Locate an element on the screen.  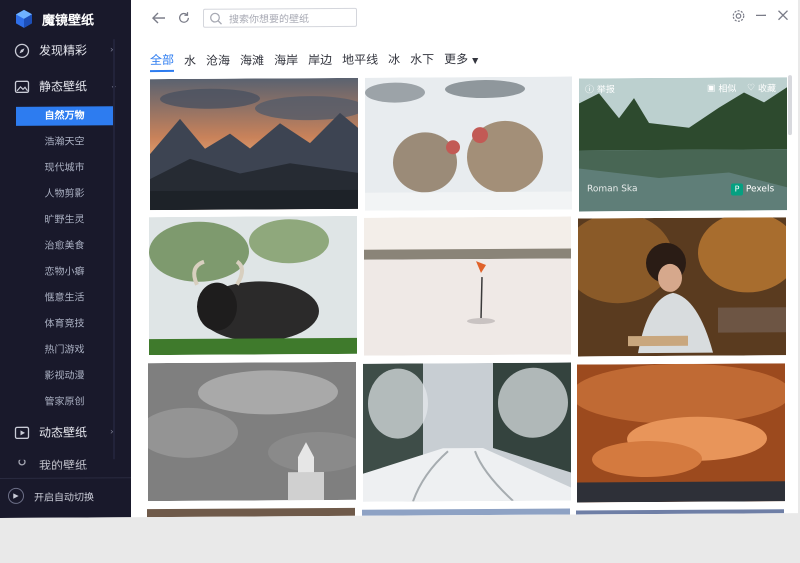
frozen-lake-thumbnail is located at coordinates (467, 286).